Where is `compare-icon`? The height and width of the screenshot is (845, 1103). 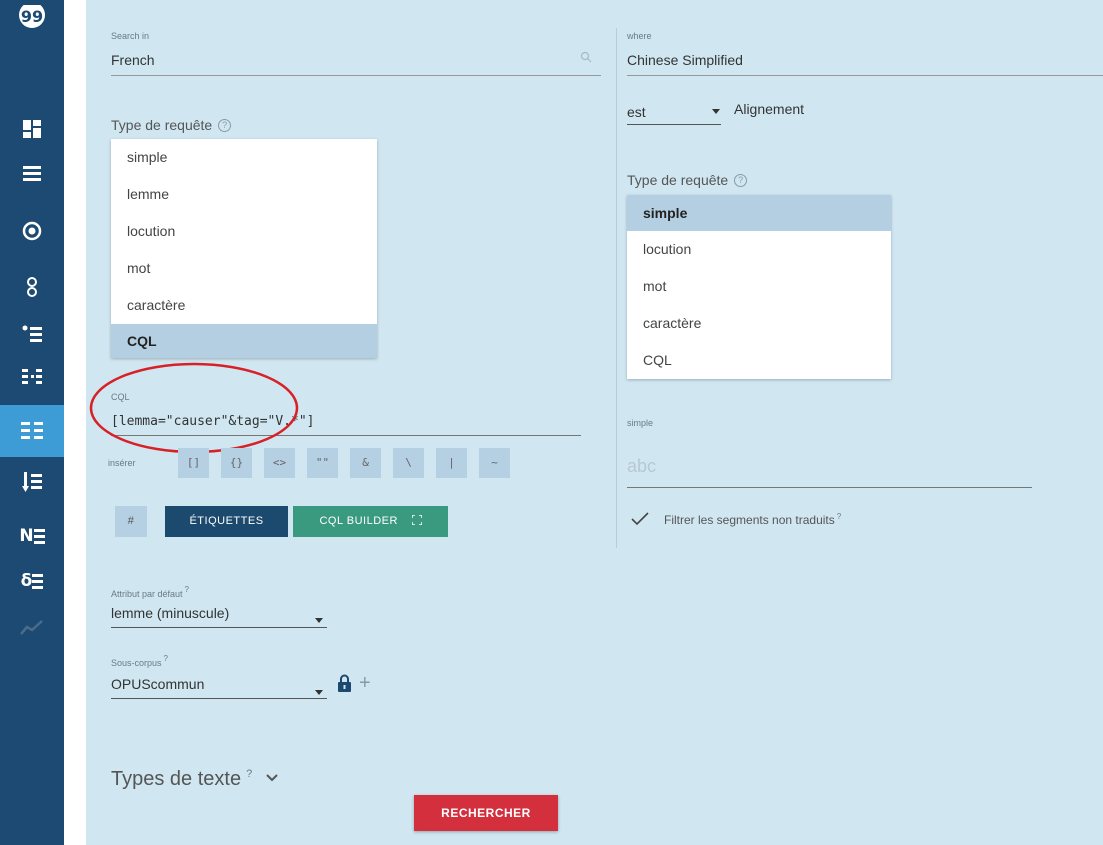
compare-icon is located at coordinates (32, 377).